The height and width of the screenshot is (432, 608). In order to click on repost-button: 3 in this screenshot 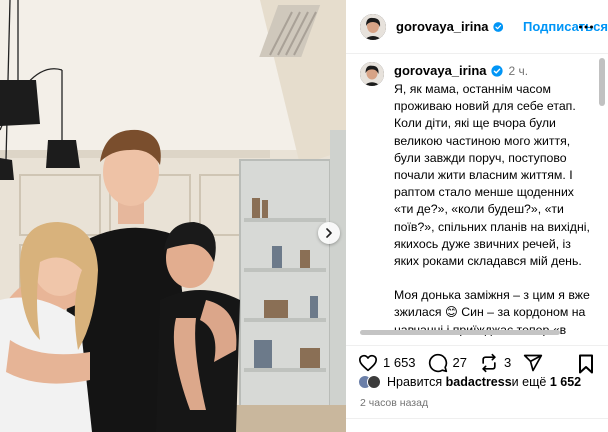, I will do `click(495, 363)`.